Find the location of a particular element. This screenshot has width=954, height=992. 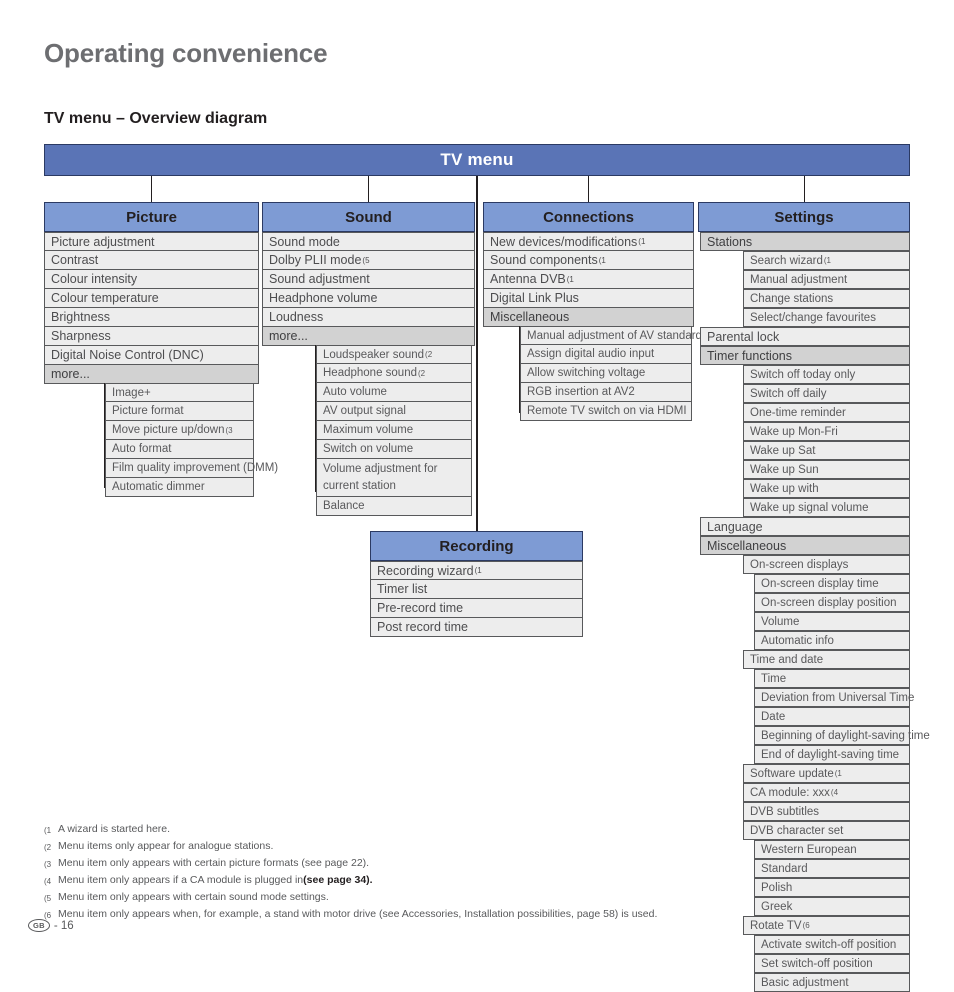

menu-item: Language is located at coordinates (805, 526).